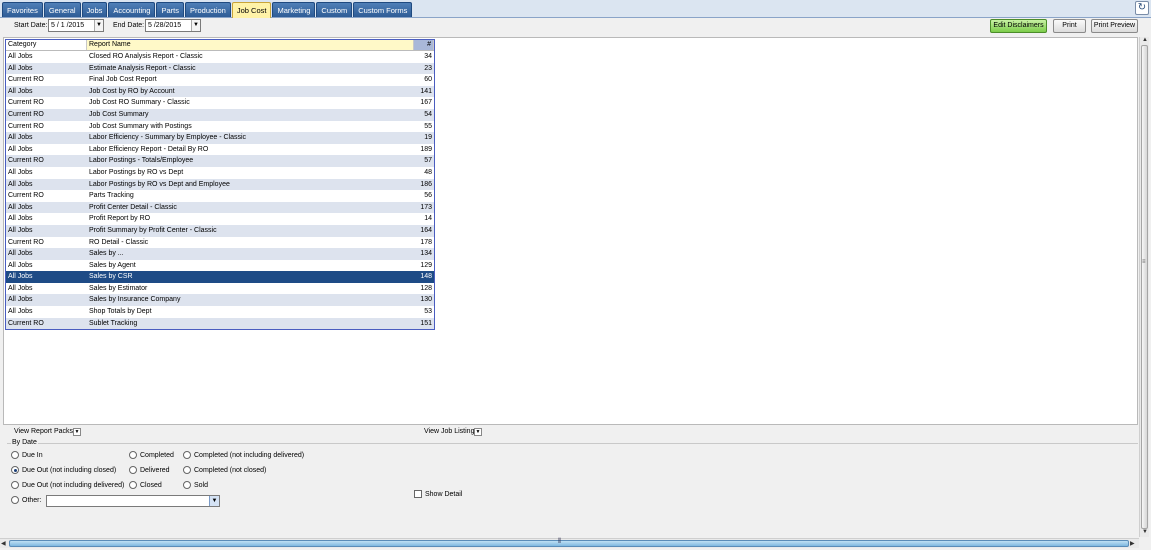  I want to click on print-button: Print, so click(1069, 26).